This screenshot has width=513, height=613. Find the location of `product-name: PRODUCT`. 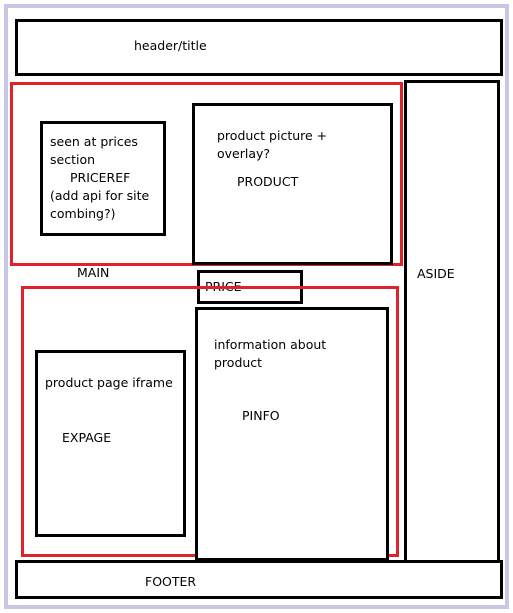

product-name: PRODUCT is located at coordinates (268, 181).